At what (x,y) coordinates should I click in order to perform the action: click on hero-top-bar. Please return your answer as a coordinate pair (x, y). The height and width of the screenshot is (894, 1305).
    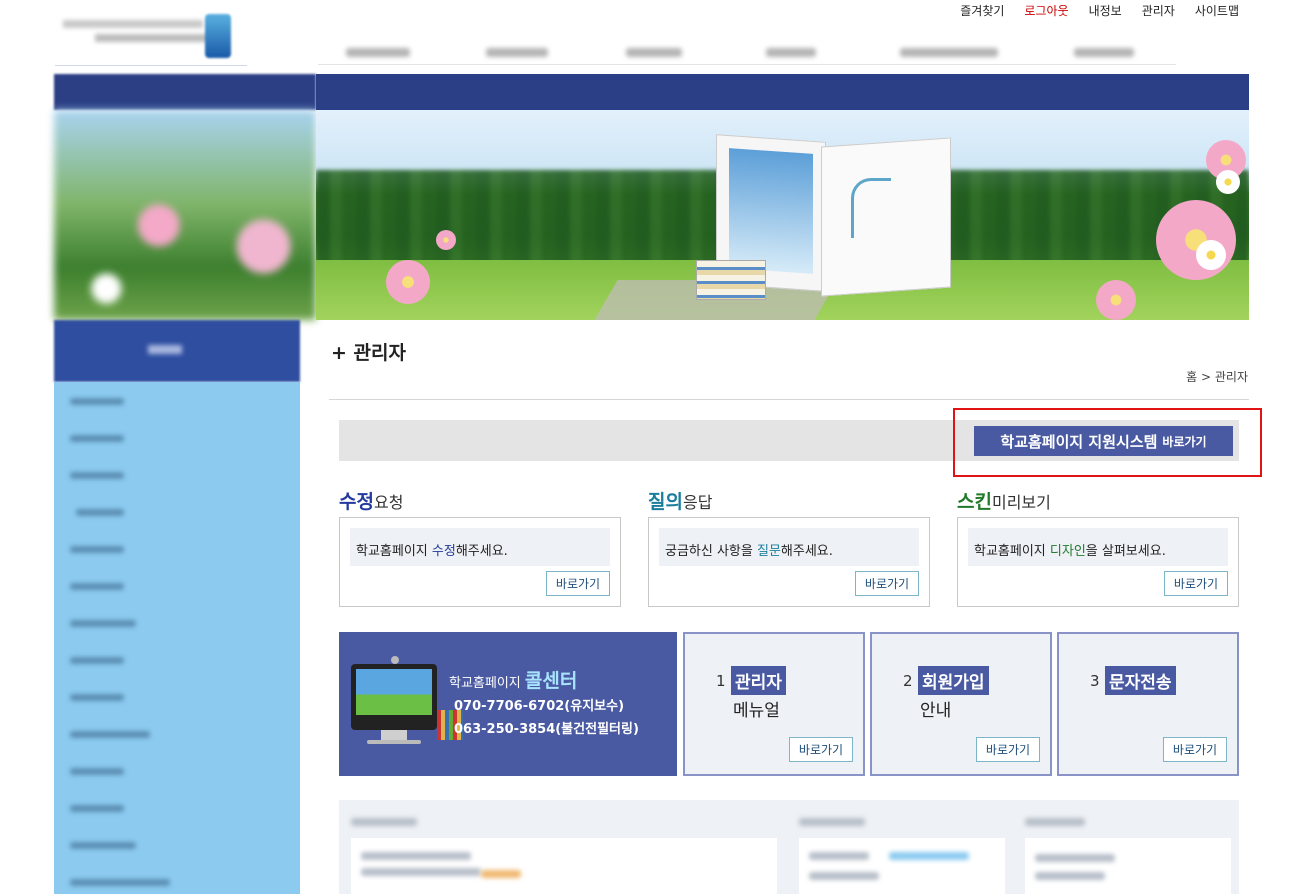
    Looking at the image, I should click on (782, 92).